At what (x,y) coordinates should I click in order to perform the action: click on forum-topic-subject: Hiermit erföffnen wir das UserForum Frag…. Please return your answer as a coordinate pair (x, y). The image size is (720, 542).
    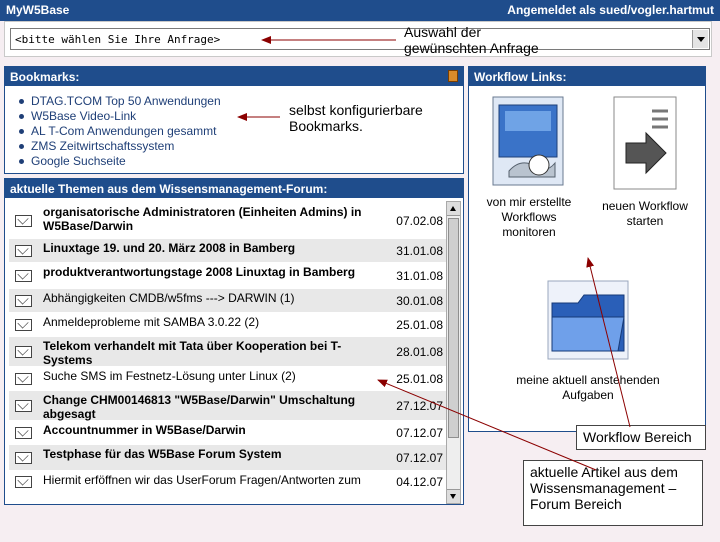
    Looking at the image, I should click on (213, 480).